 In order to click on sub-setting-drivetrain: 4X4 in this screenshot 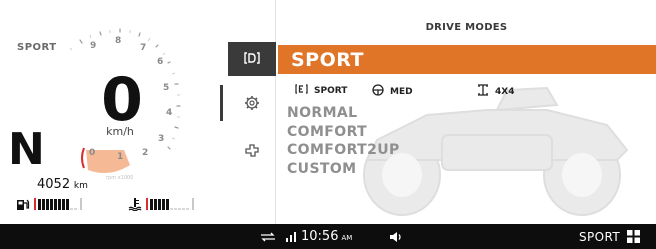, I will do `click(495, 91)`.